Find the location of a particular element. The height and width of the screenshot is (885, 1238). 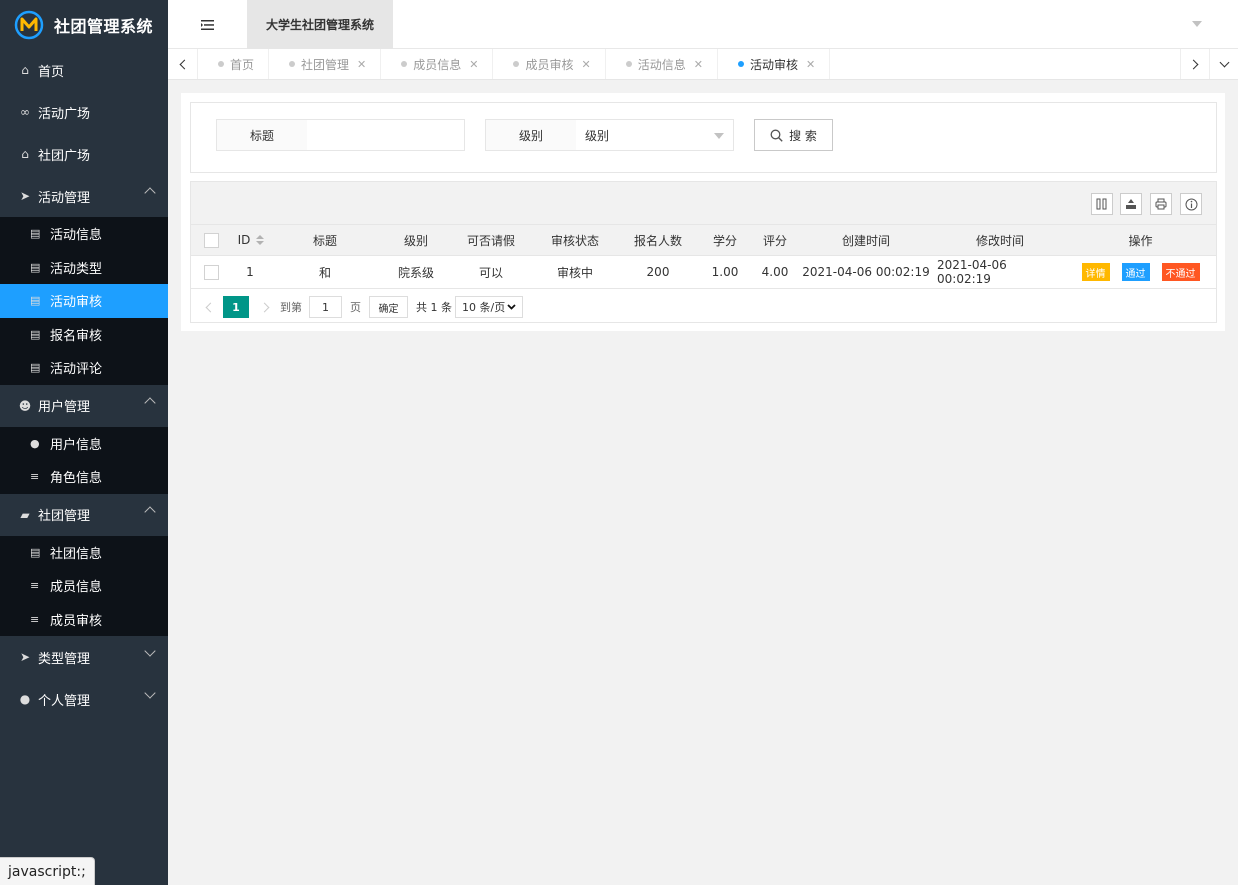

sidebar-item-signup-review: ▤ 报名审核 is located at coordinates (84, 335).